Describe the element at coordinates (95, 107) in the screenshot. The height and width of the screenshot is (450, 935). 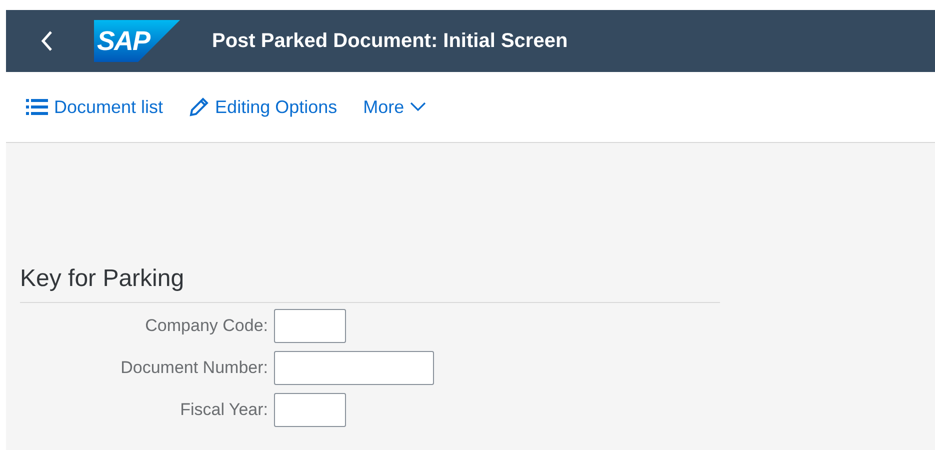
I see `toolbar-button: Document list` at that location.